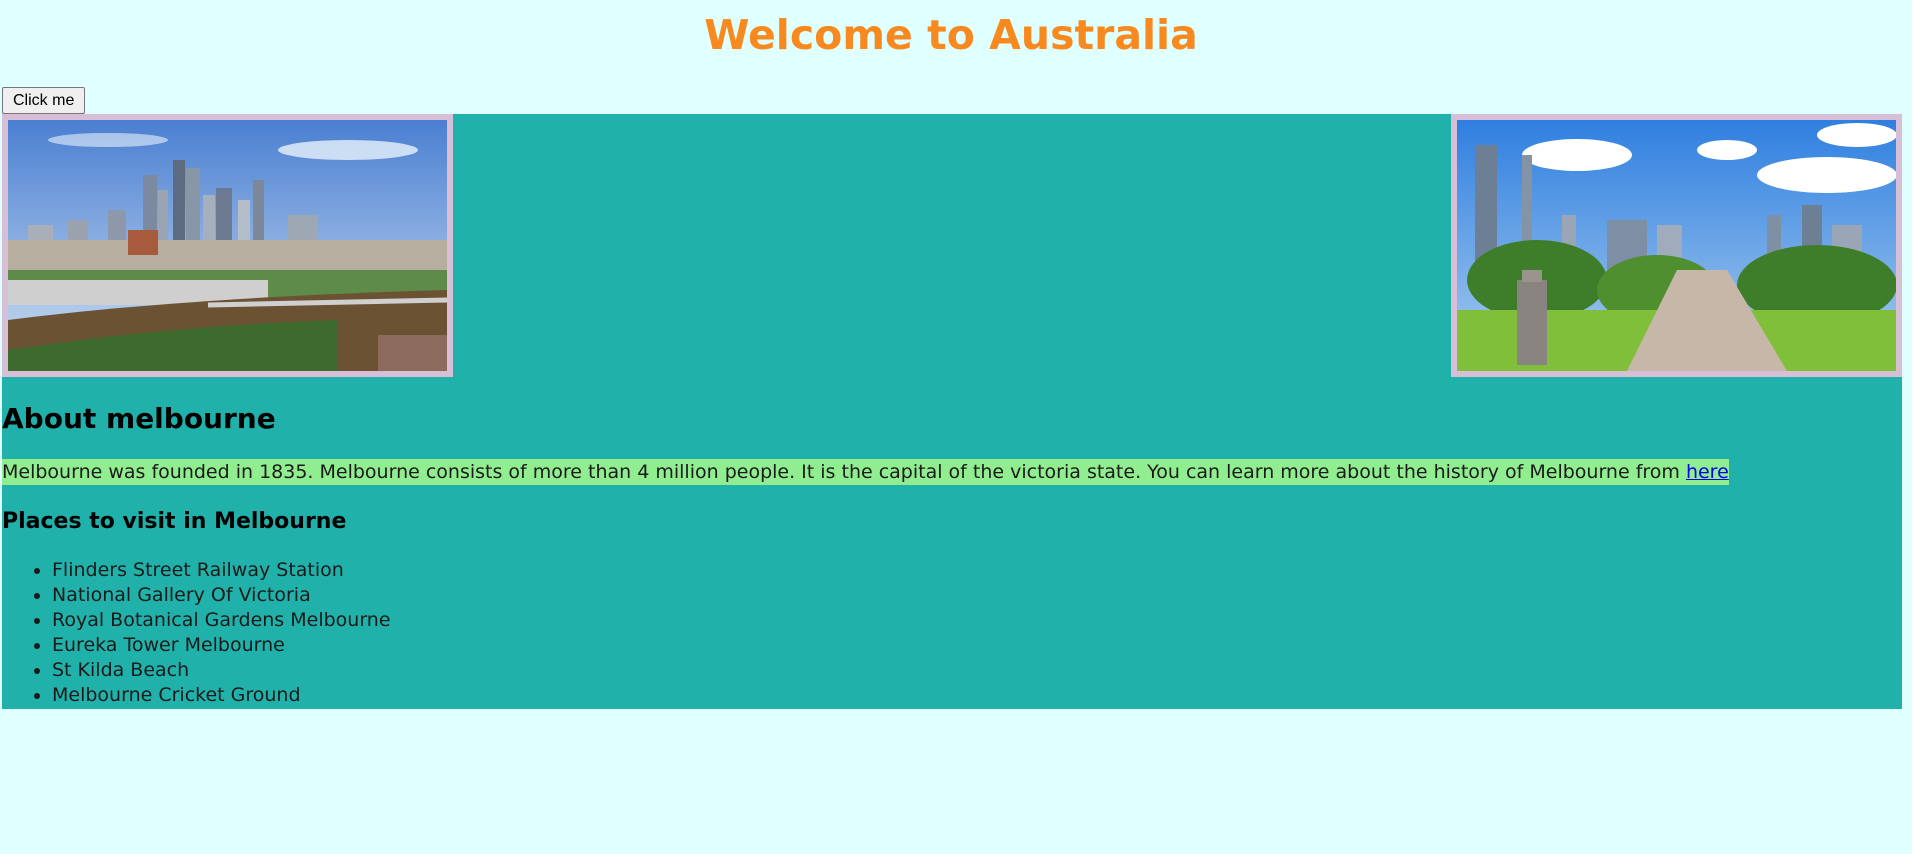  I want to click on places-heading: Places to visit in Melbourne, so click(174, 521).